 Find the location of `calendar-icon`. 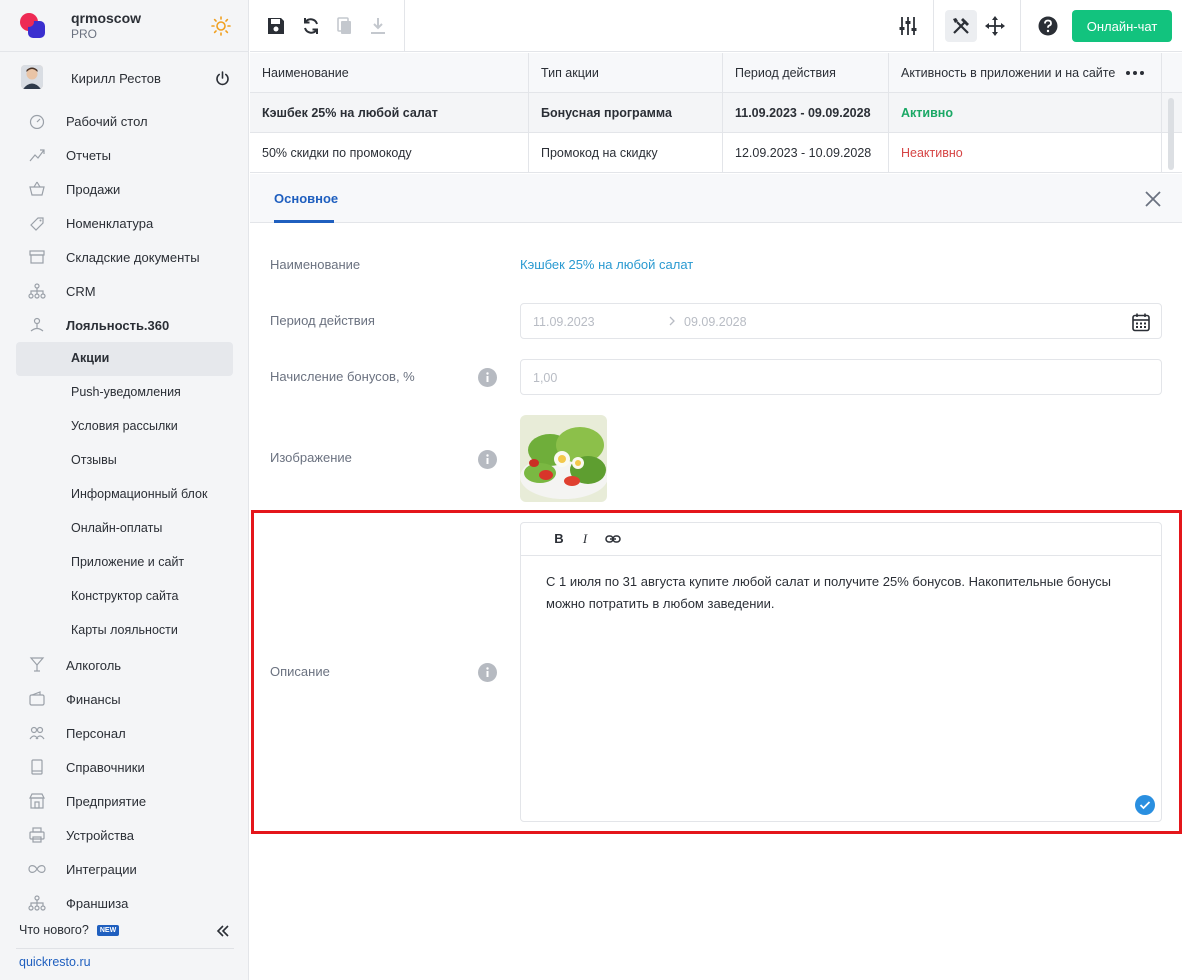

calendar-icon is located at coordinates (1141, 322).